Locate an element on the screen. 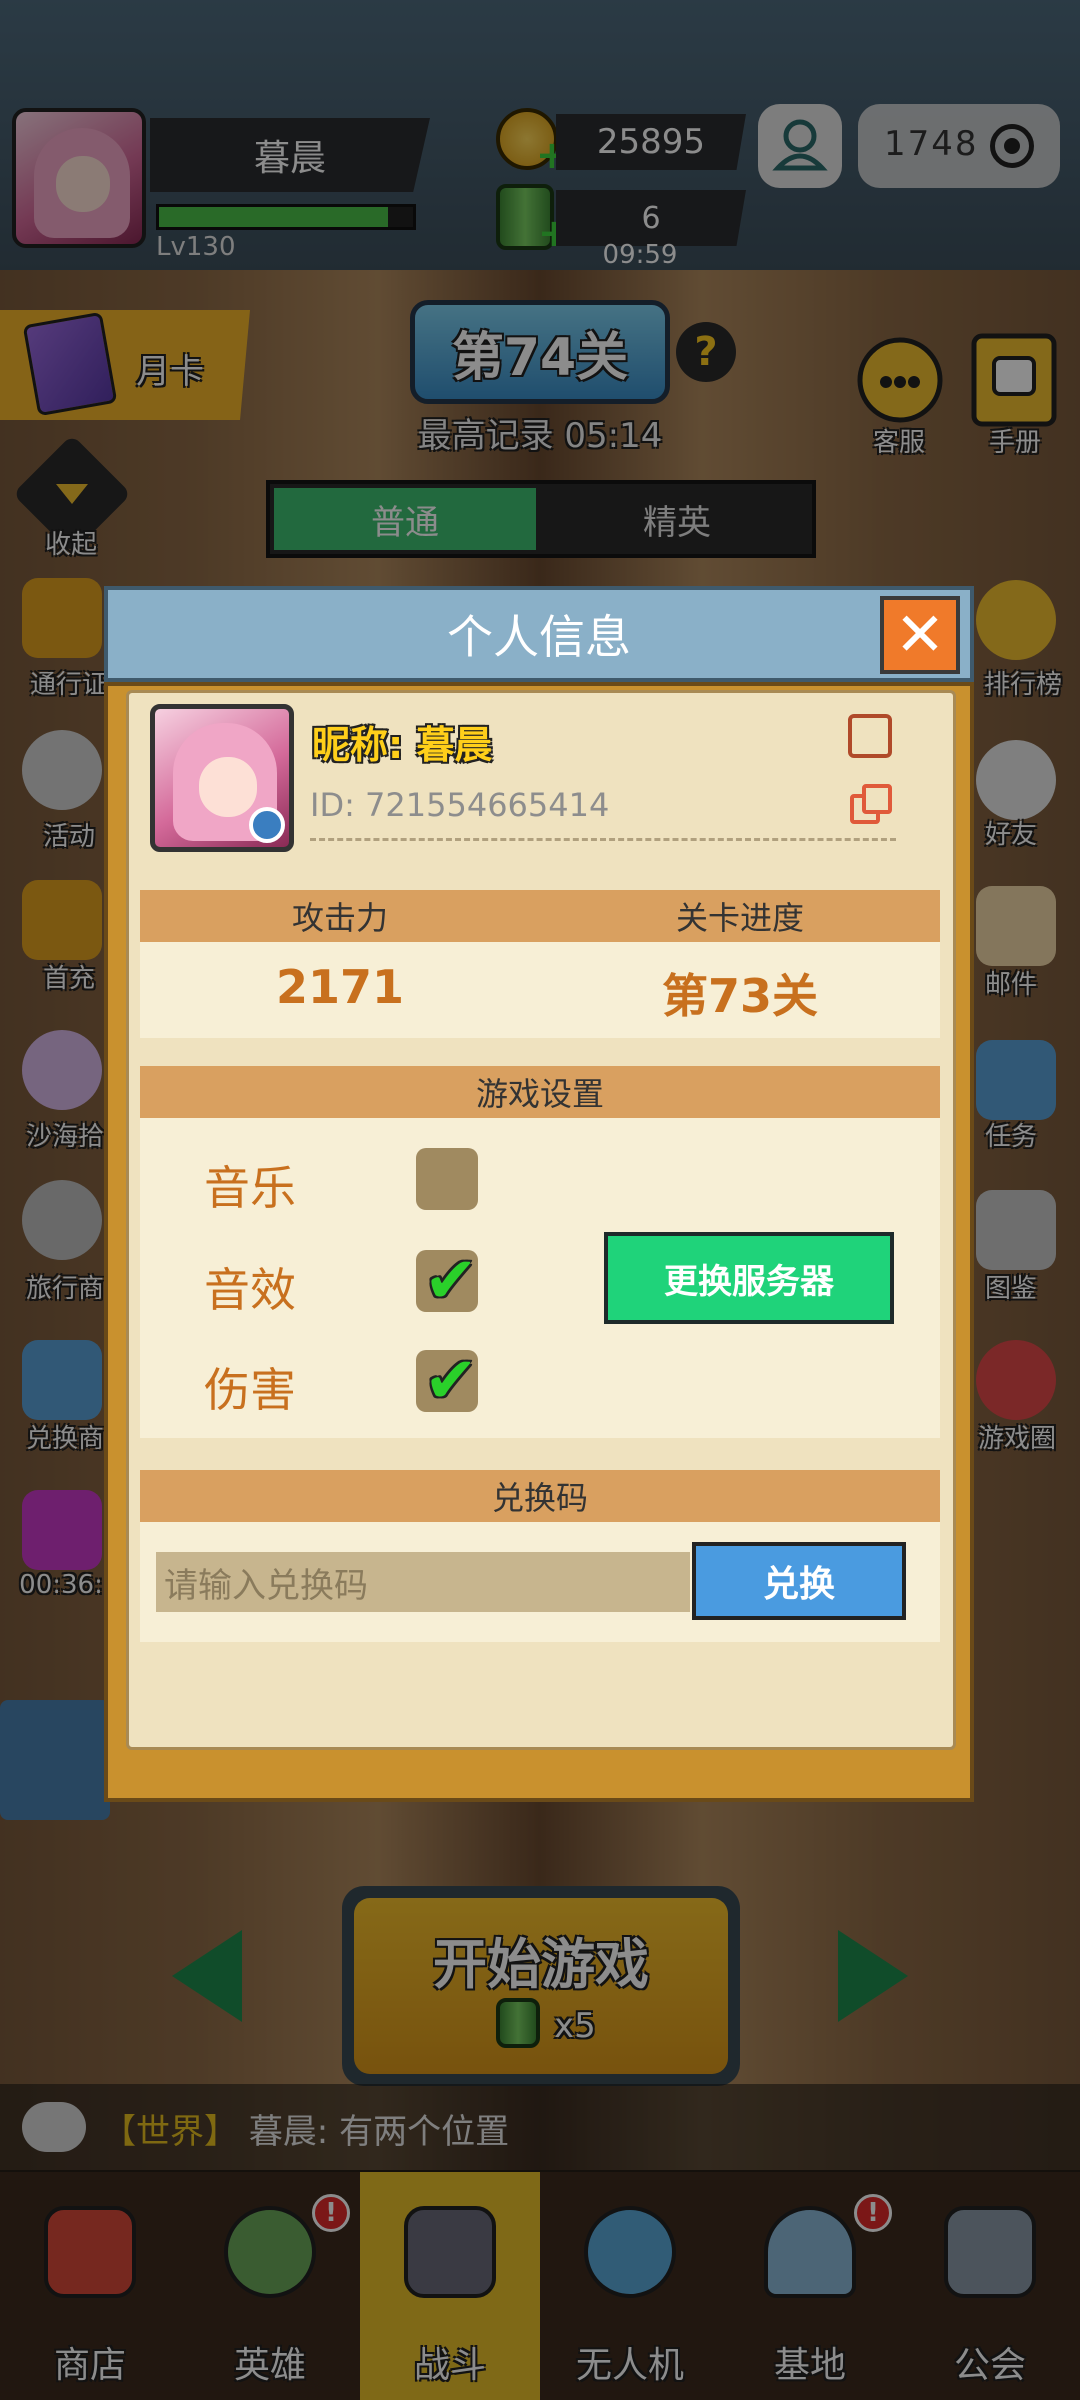 The width and height of the screenshot is (1080, 2400). modal-title: 个人信息 is located at coordinates (539, 637).